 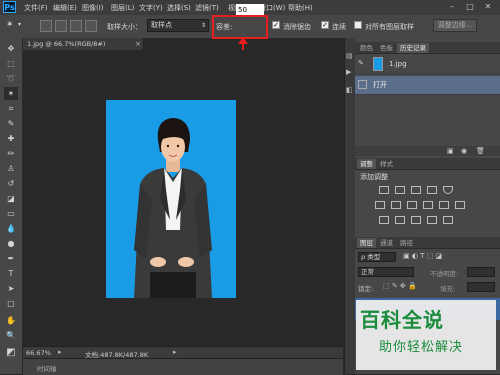 What do you see at coordinates (76, 26) in the screenshot?
I see `subtract-selection-icon` at bounding box center [76, 26].